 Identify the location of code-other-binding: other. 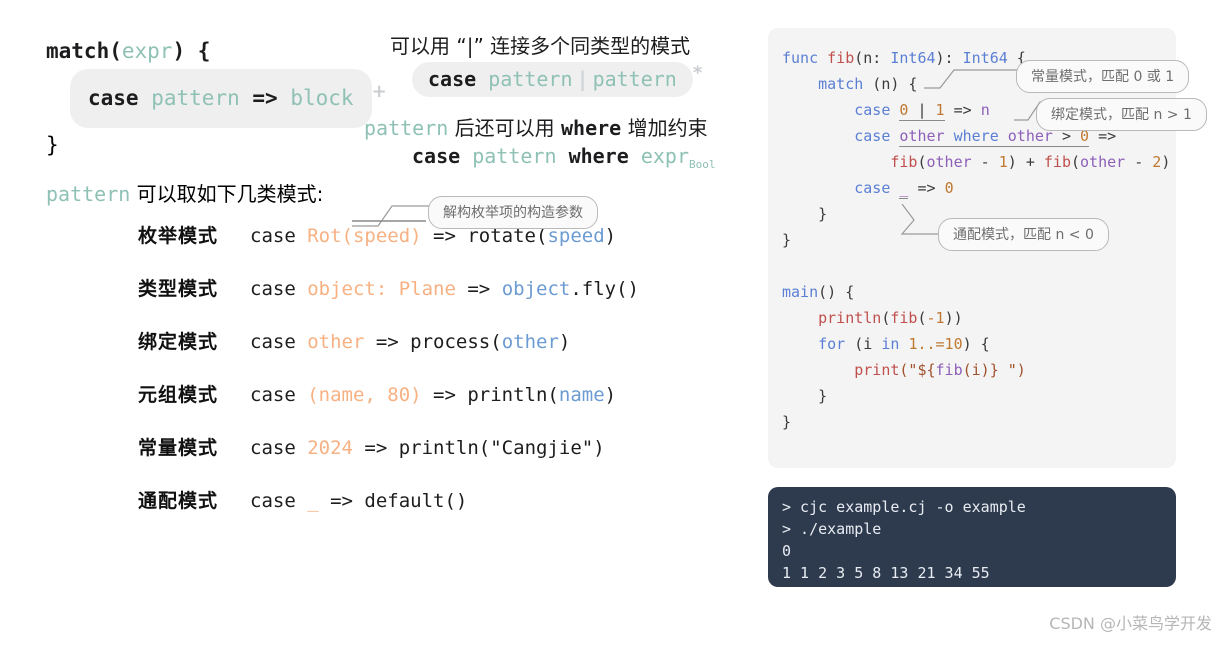
(922, 136).